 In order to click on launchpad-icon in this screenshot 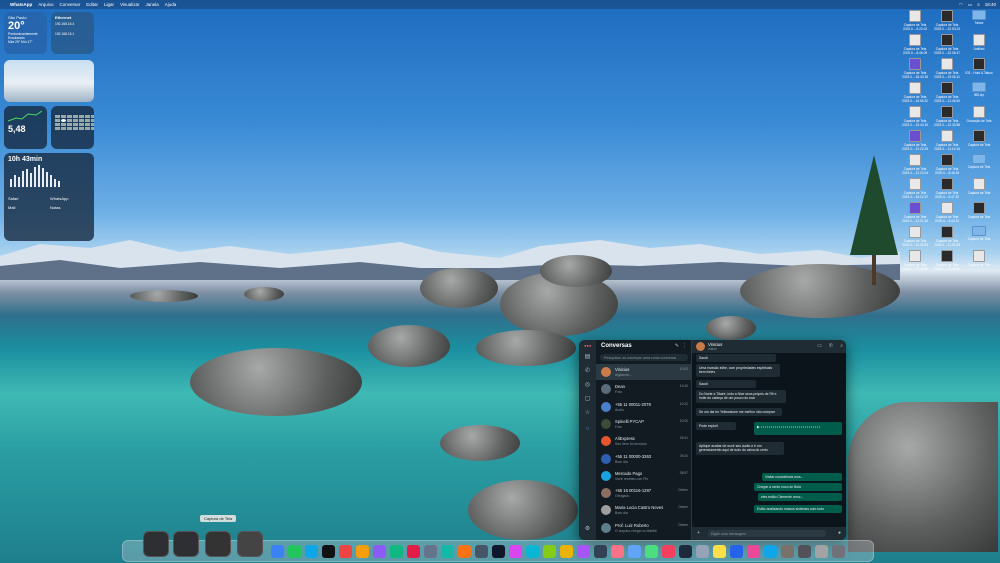, I will do `click(186, 544)`.